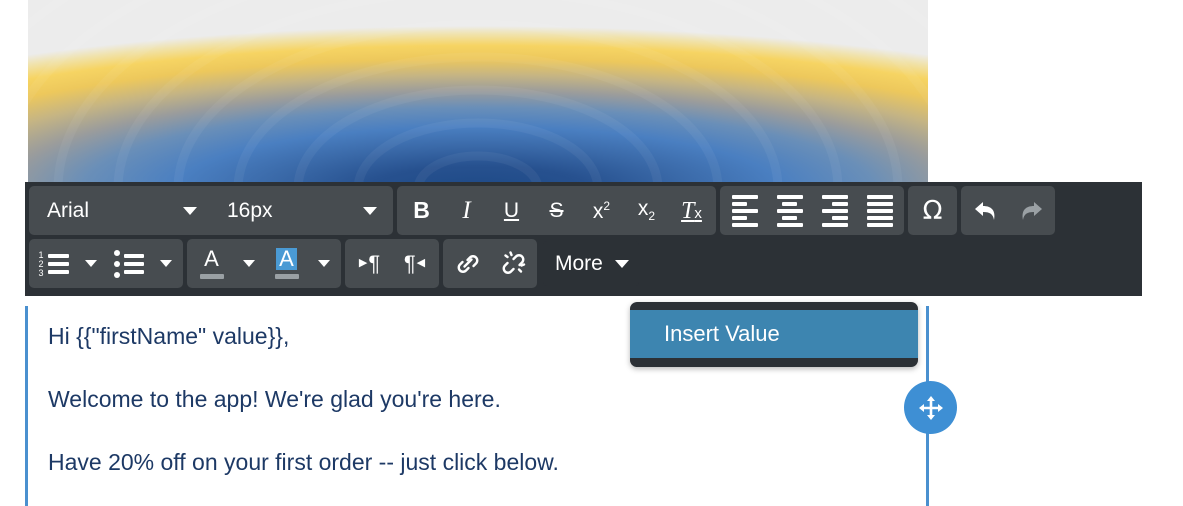 This screenshot has height=506, width=1183. I want to click on numbered-list-icon: 123, so click(54, 263).